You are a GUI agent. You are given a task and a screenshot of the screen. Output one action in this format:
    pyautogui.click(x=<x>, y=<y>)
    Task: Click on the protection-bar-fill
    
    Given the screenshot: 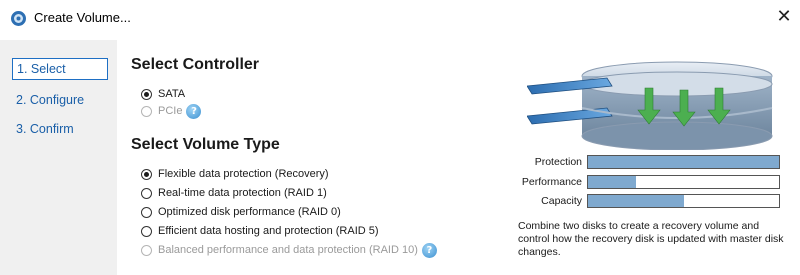 What is the action you would take?
    pyautogui.click(x=683, y=162)
    